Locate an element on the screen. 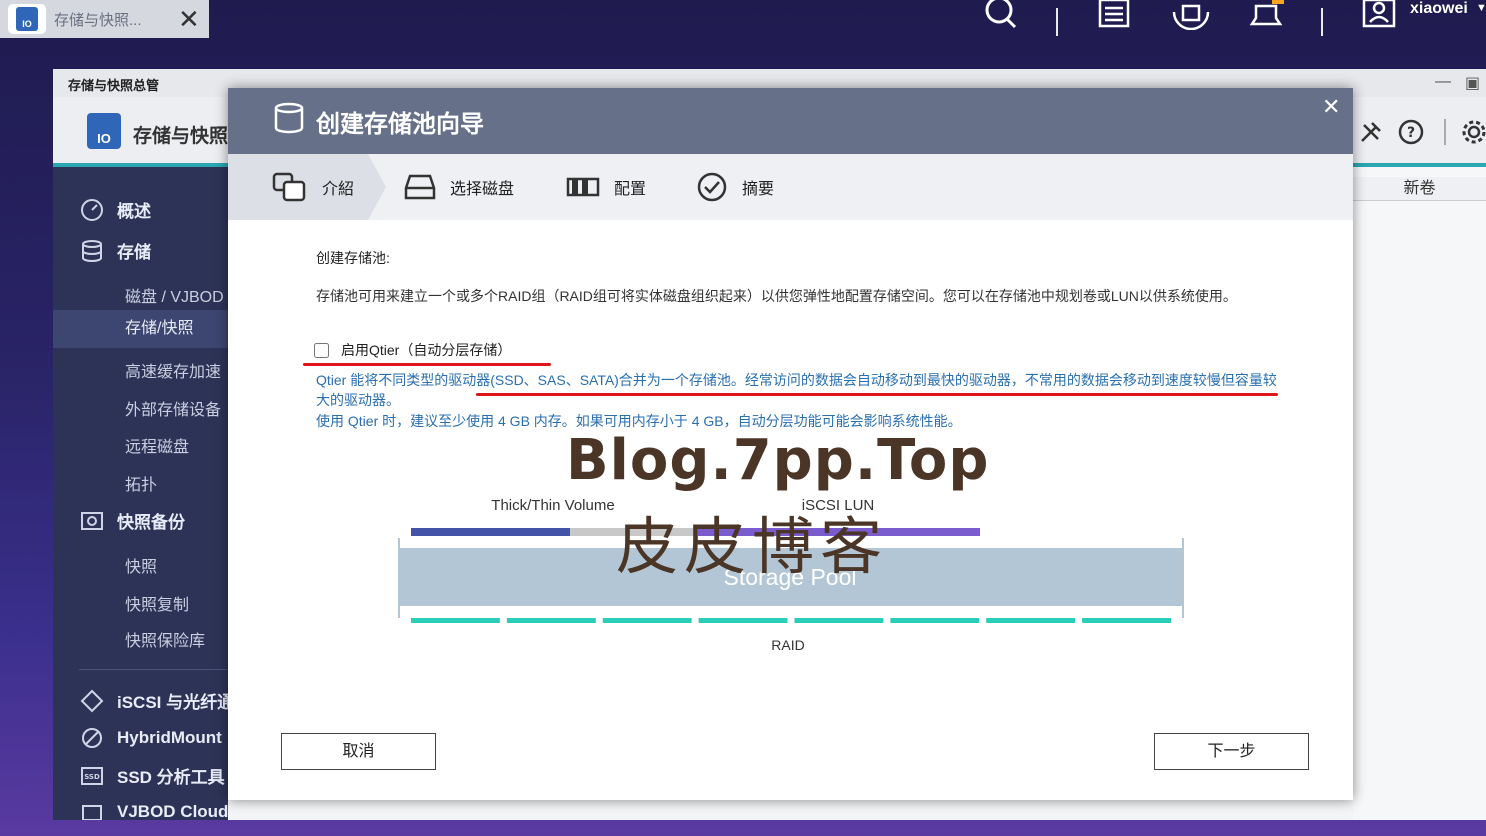 Image resolution: width=1486 pixels, height=836 pixels. column-header-new-volume: 新卷 is located at coordinates (1419, 189).